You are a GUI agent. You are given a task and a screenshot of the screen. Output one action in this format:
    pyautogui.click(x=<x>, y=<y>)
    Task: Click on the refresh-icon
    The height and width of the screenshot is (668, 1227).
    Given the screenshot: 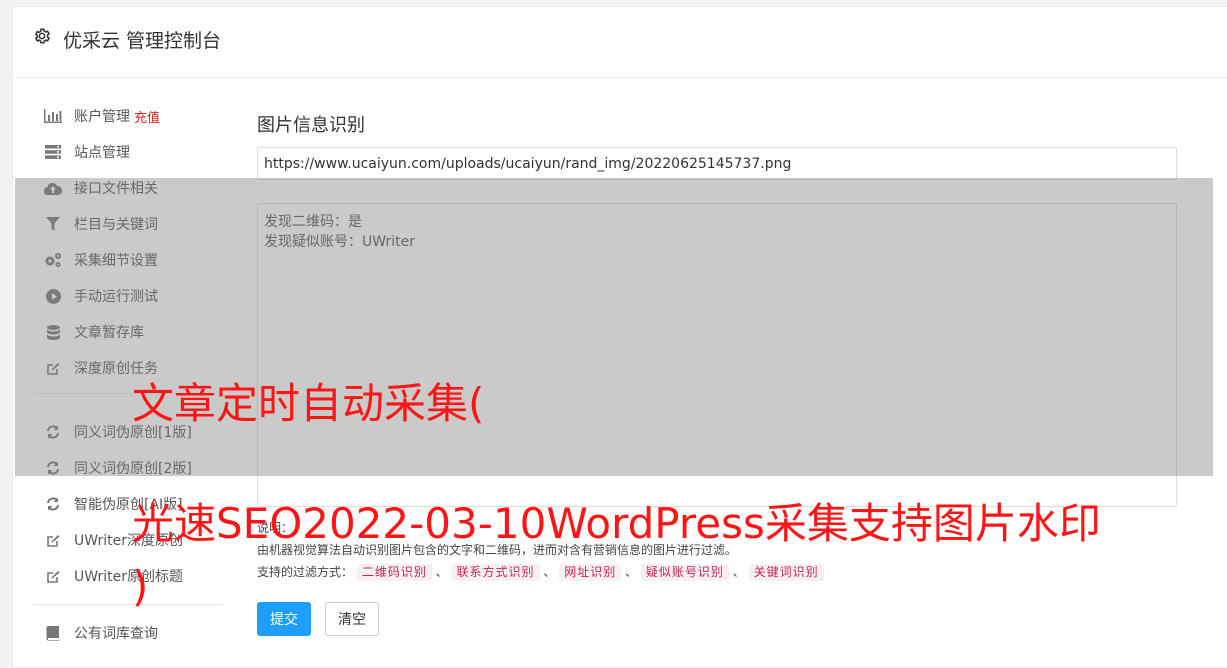 What is the action you would take?
    pyautogui.click(x=53, y=504)
    